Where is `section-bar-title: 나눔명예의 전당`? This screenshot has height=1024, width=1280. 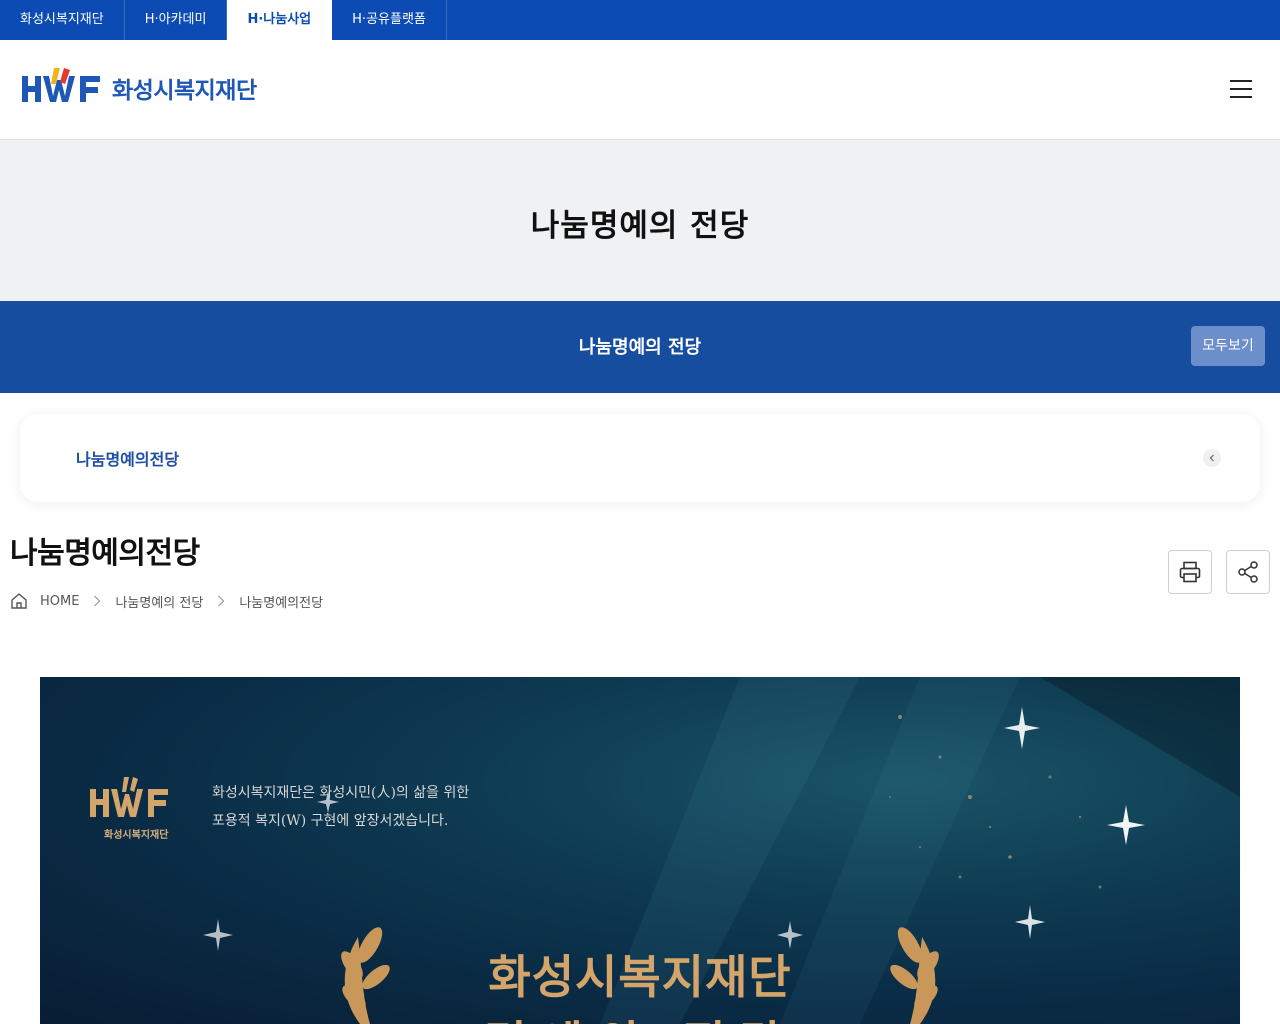 section-bar-title: 나눔명예의 전당 is located at coordinates (640, 347).